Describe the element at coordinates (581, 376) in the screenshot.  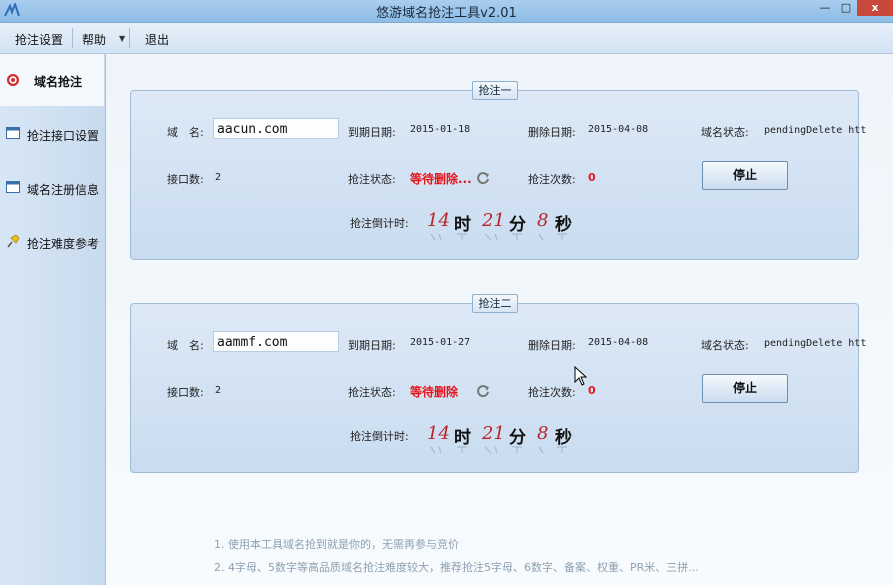
I see `mouse-cursor-icon` at that location.